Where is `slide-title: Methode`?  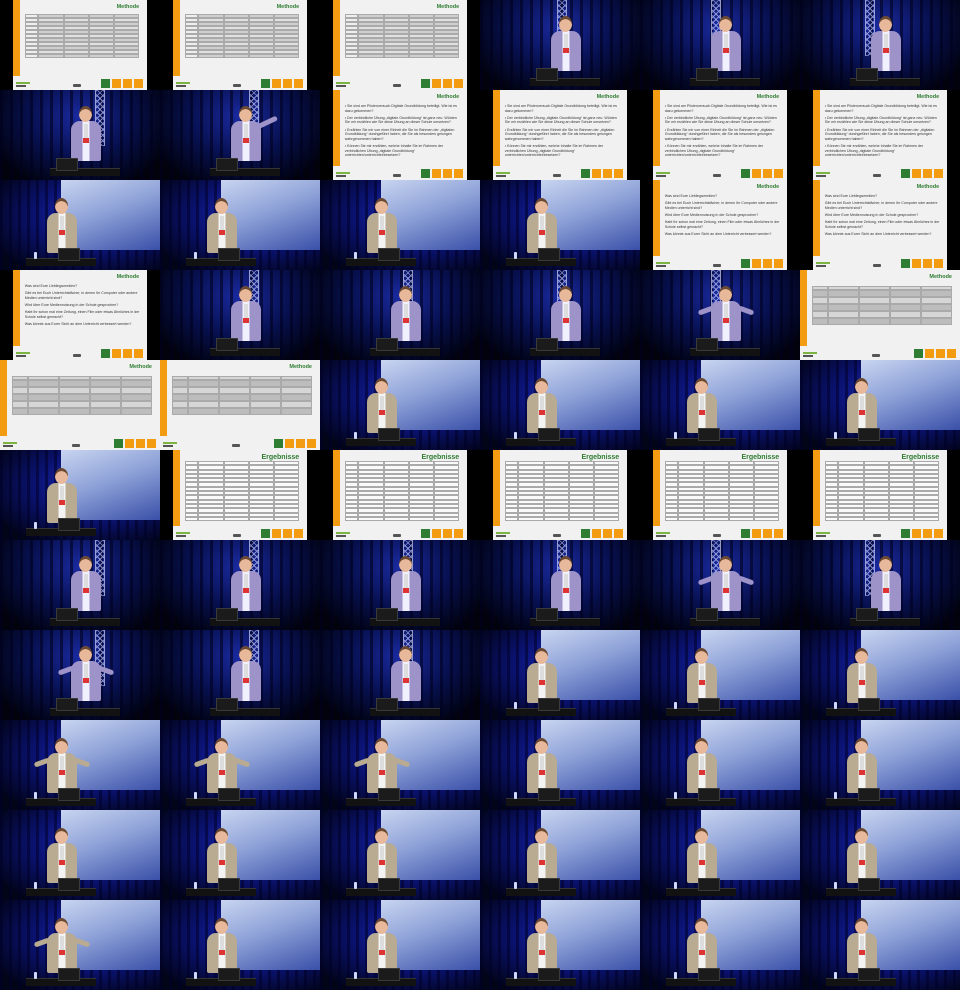
slide-title: Methode is located at coordinates (448, 7).